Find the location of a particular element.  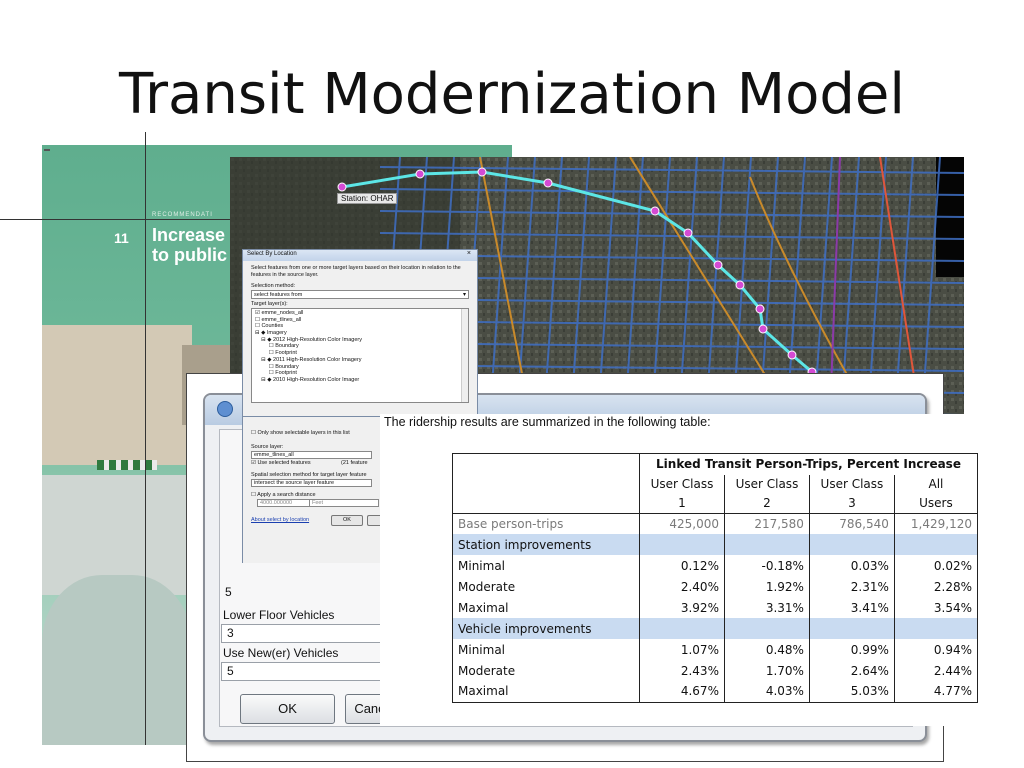

use-selected-checkbox: ☑ Use selected features is located at coordinates (281, 463).